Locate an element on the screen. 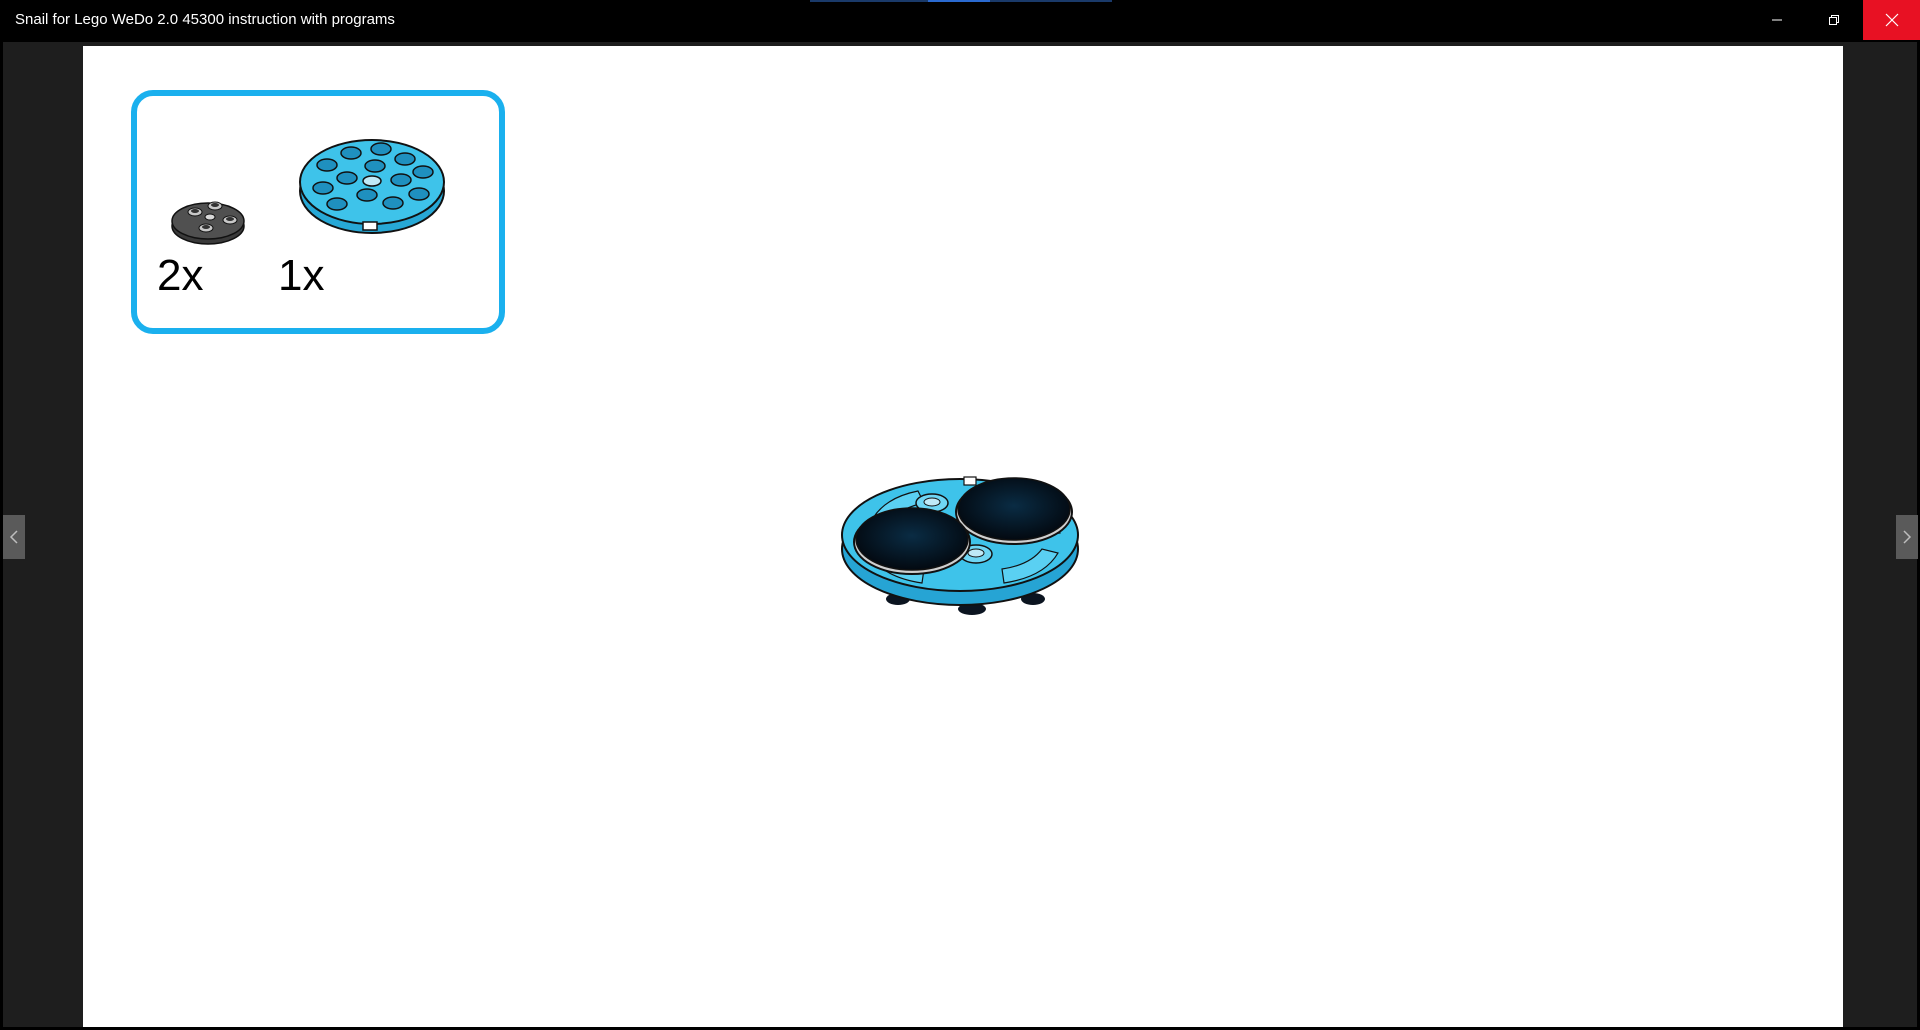  close-icon is located at coordinates (1891, 20).